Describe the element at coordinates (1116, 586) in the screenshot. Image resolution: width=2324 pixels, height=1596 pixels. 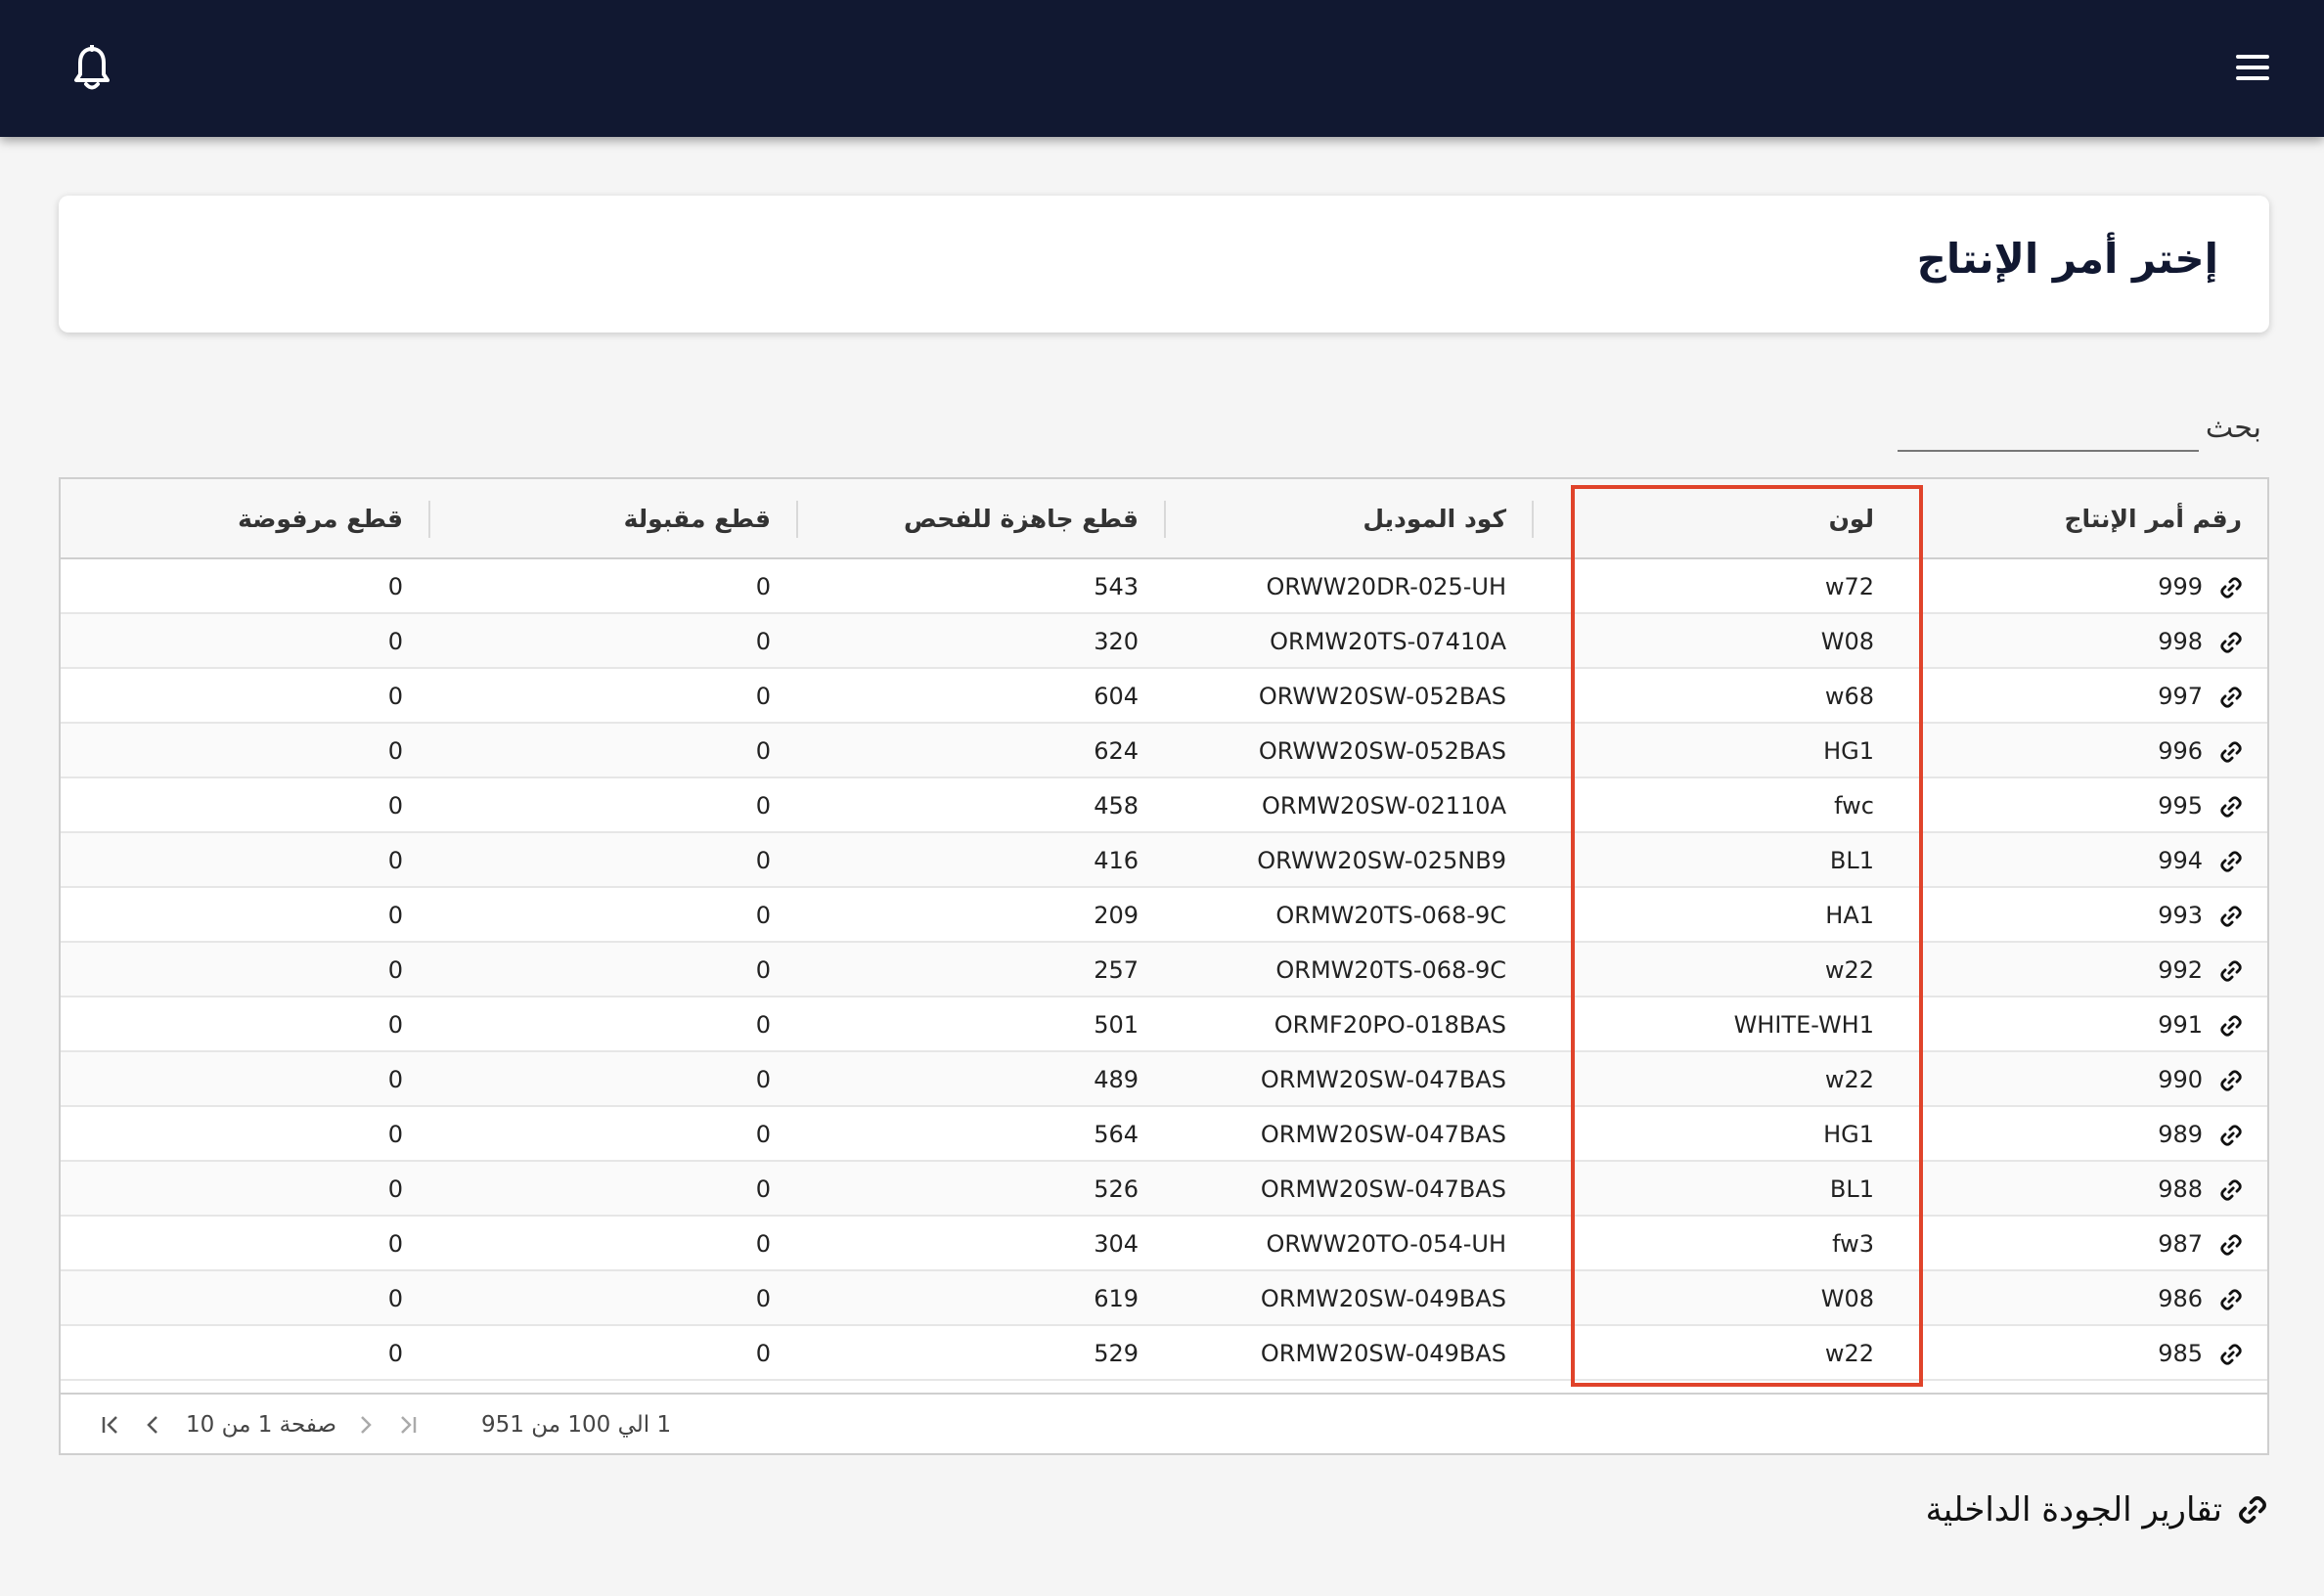
I see `ready-pieces-cell: 543` at that location.